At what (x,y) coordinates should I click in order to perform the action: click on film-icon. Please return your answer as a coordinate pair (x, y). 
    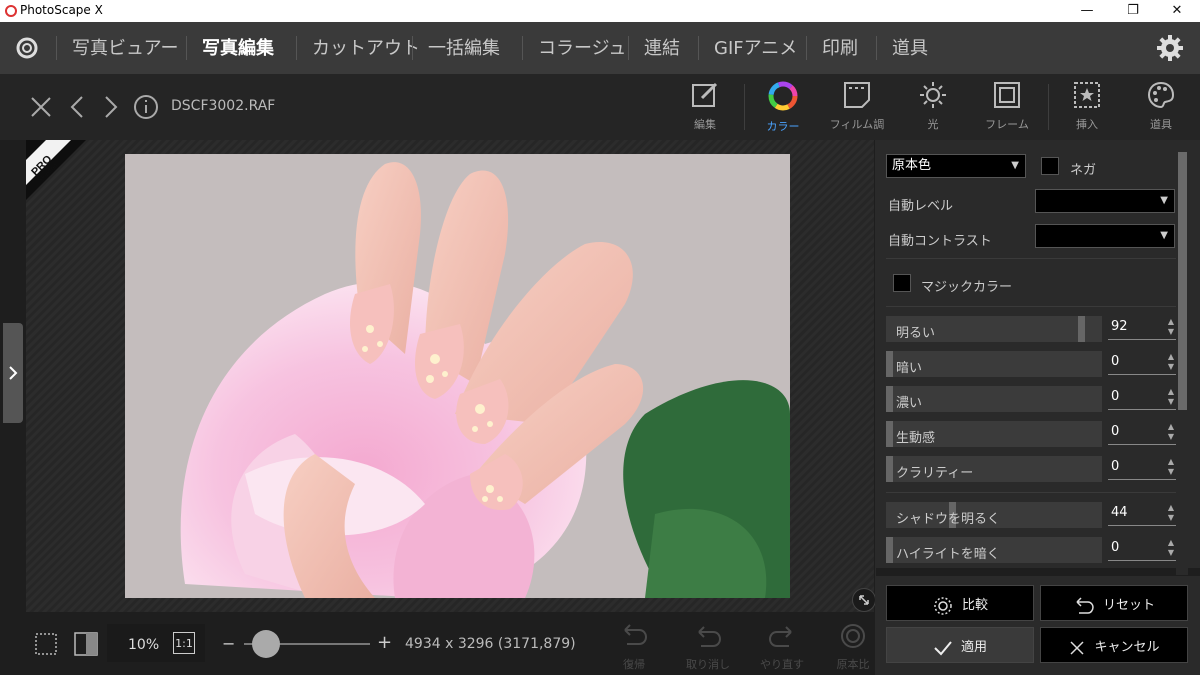
    Looking at the image, I should click on (857, 95).